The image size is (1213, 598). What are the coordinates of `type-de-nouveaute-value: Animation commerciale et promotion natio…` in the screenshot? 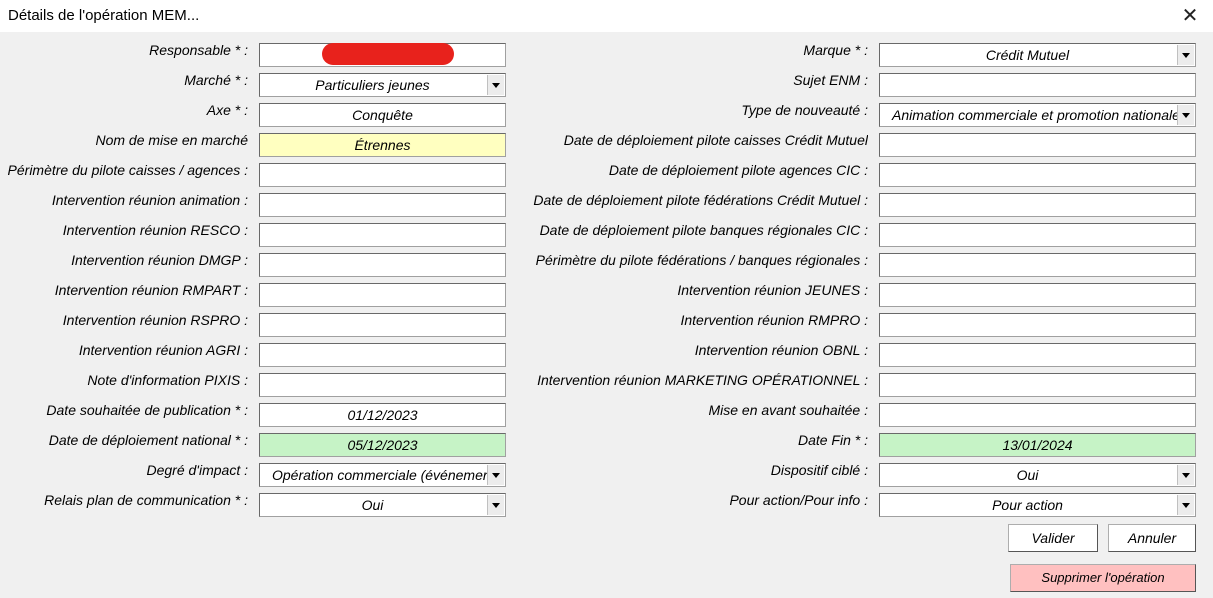 It's located at (1036, 115).